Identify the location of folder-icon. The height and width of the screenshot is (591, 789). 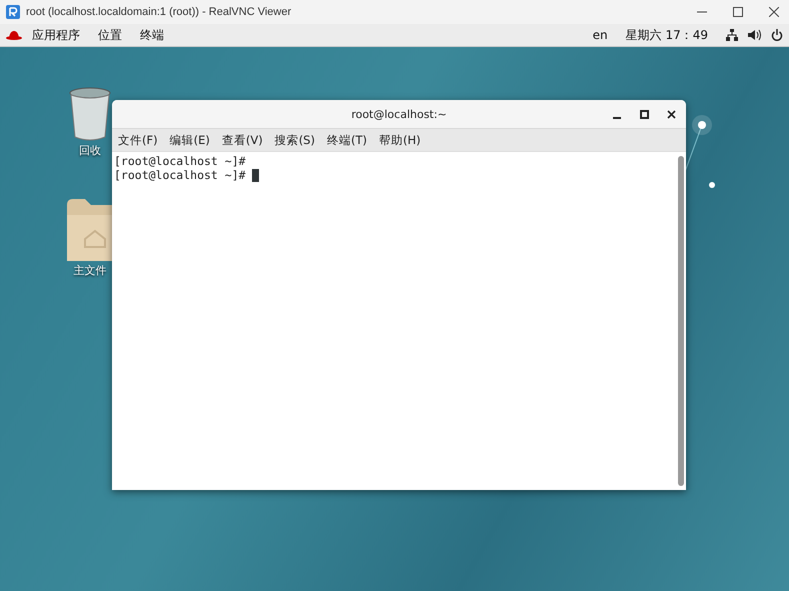
(90, 230).